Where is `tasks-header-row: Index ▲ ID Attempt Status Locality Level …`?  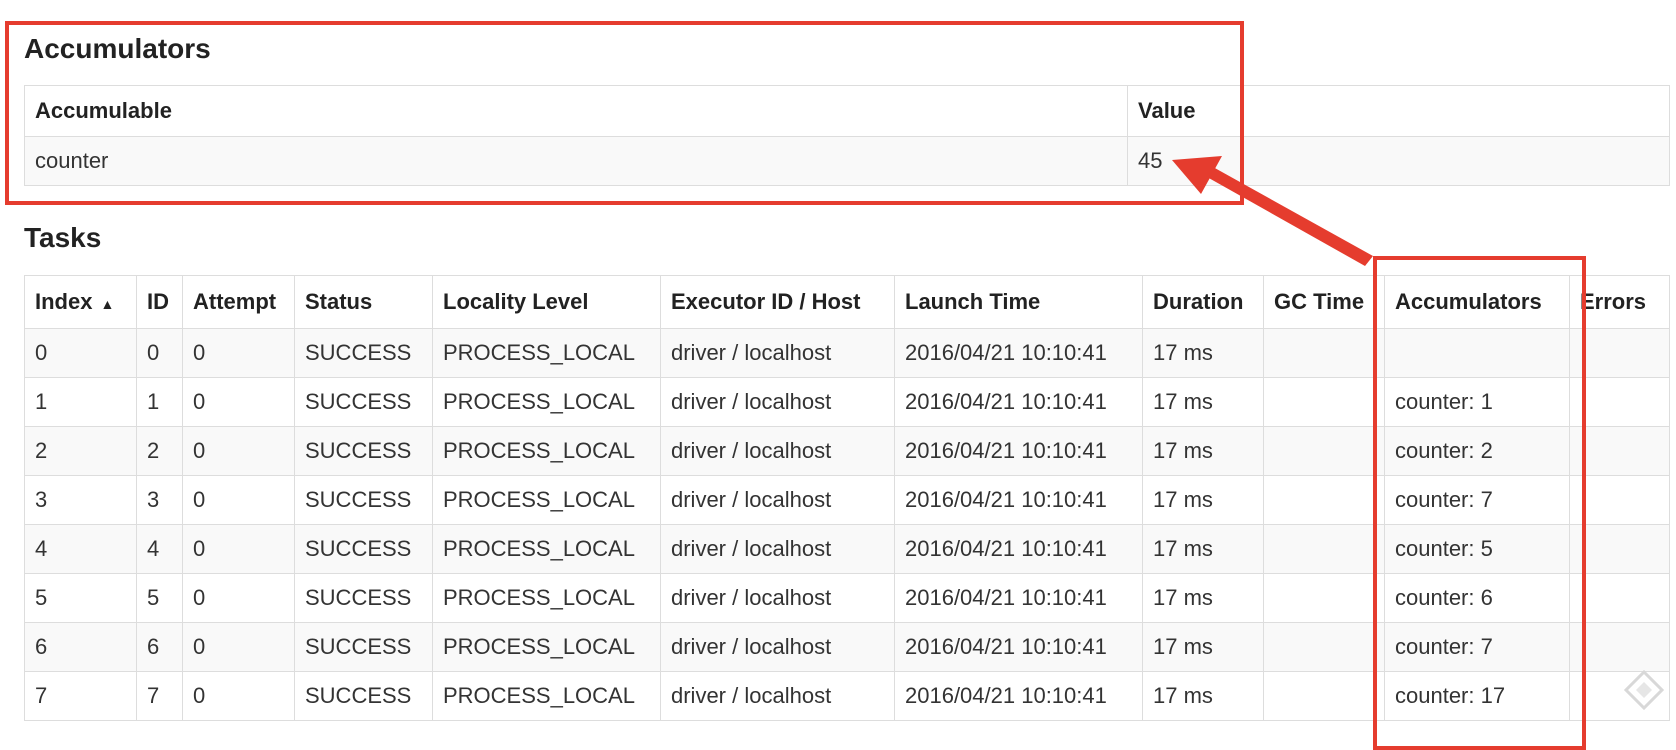
tasks-header-row: Index ▲ ID Attempt Status Locality Level … is located at coordinates (847, 302).